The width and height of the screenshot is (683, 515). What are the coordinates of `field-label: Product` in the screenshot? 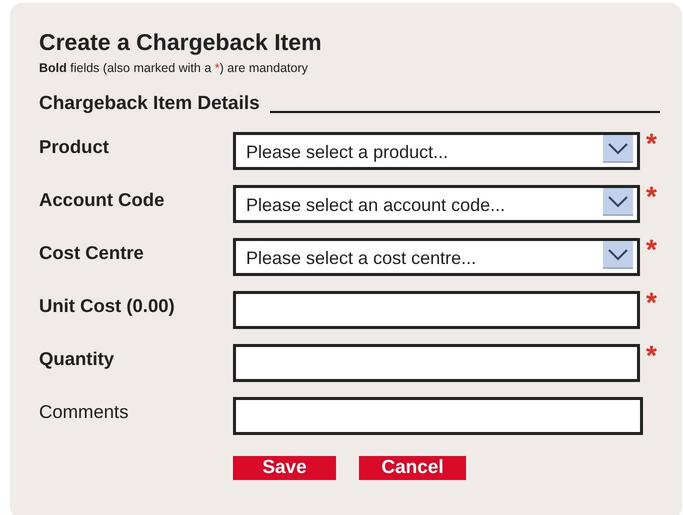 It's located at (74, 146).